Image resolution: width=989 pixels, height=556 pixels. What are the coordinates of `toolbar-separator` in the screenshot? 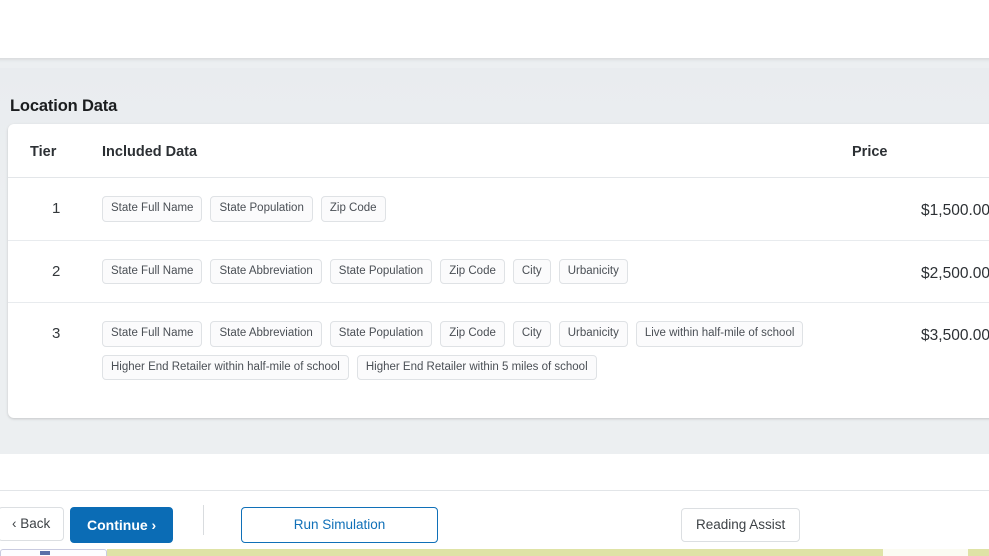 It's located at (203, 520).